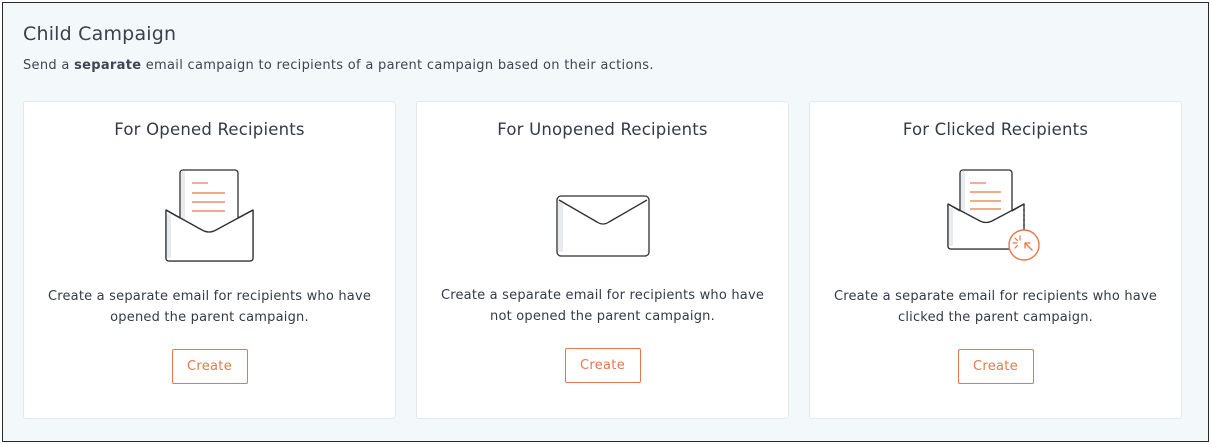 The image size is (1211, 444). I want to click on open-envelope-icon, so click(209, 215).